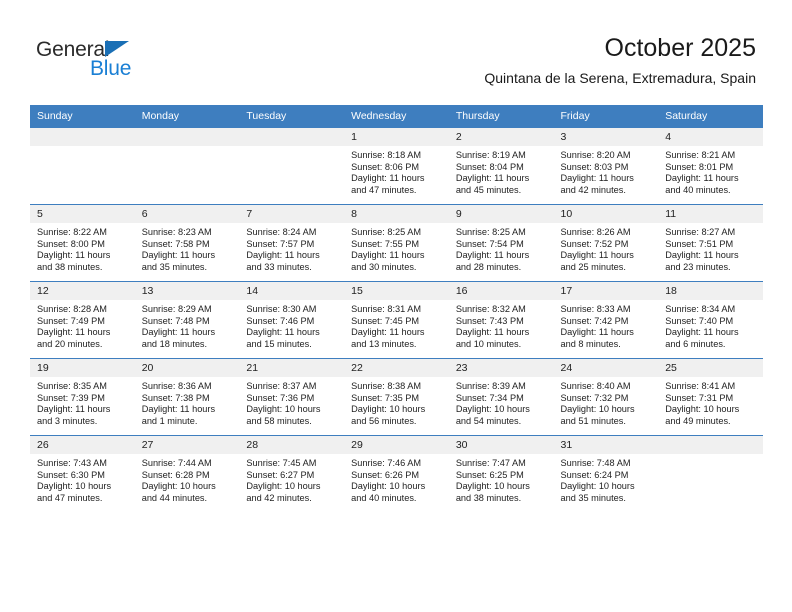 This screenshot has height=612, width=792. I want to click on sunset-text: Sunset: 8:03 PM, so click(594, 166).